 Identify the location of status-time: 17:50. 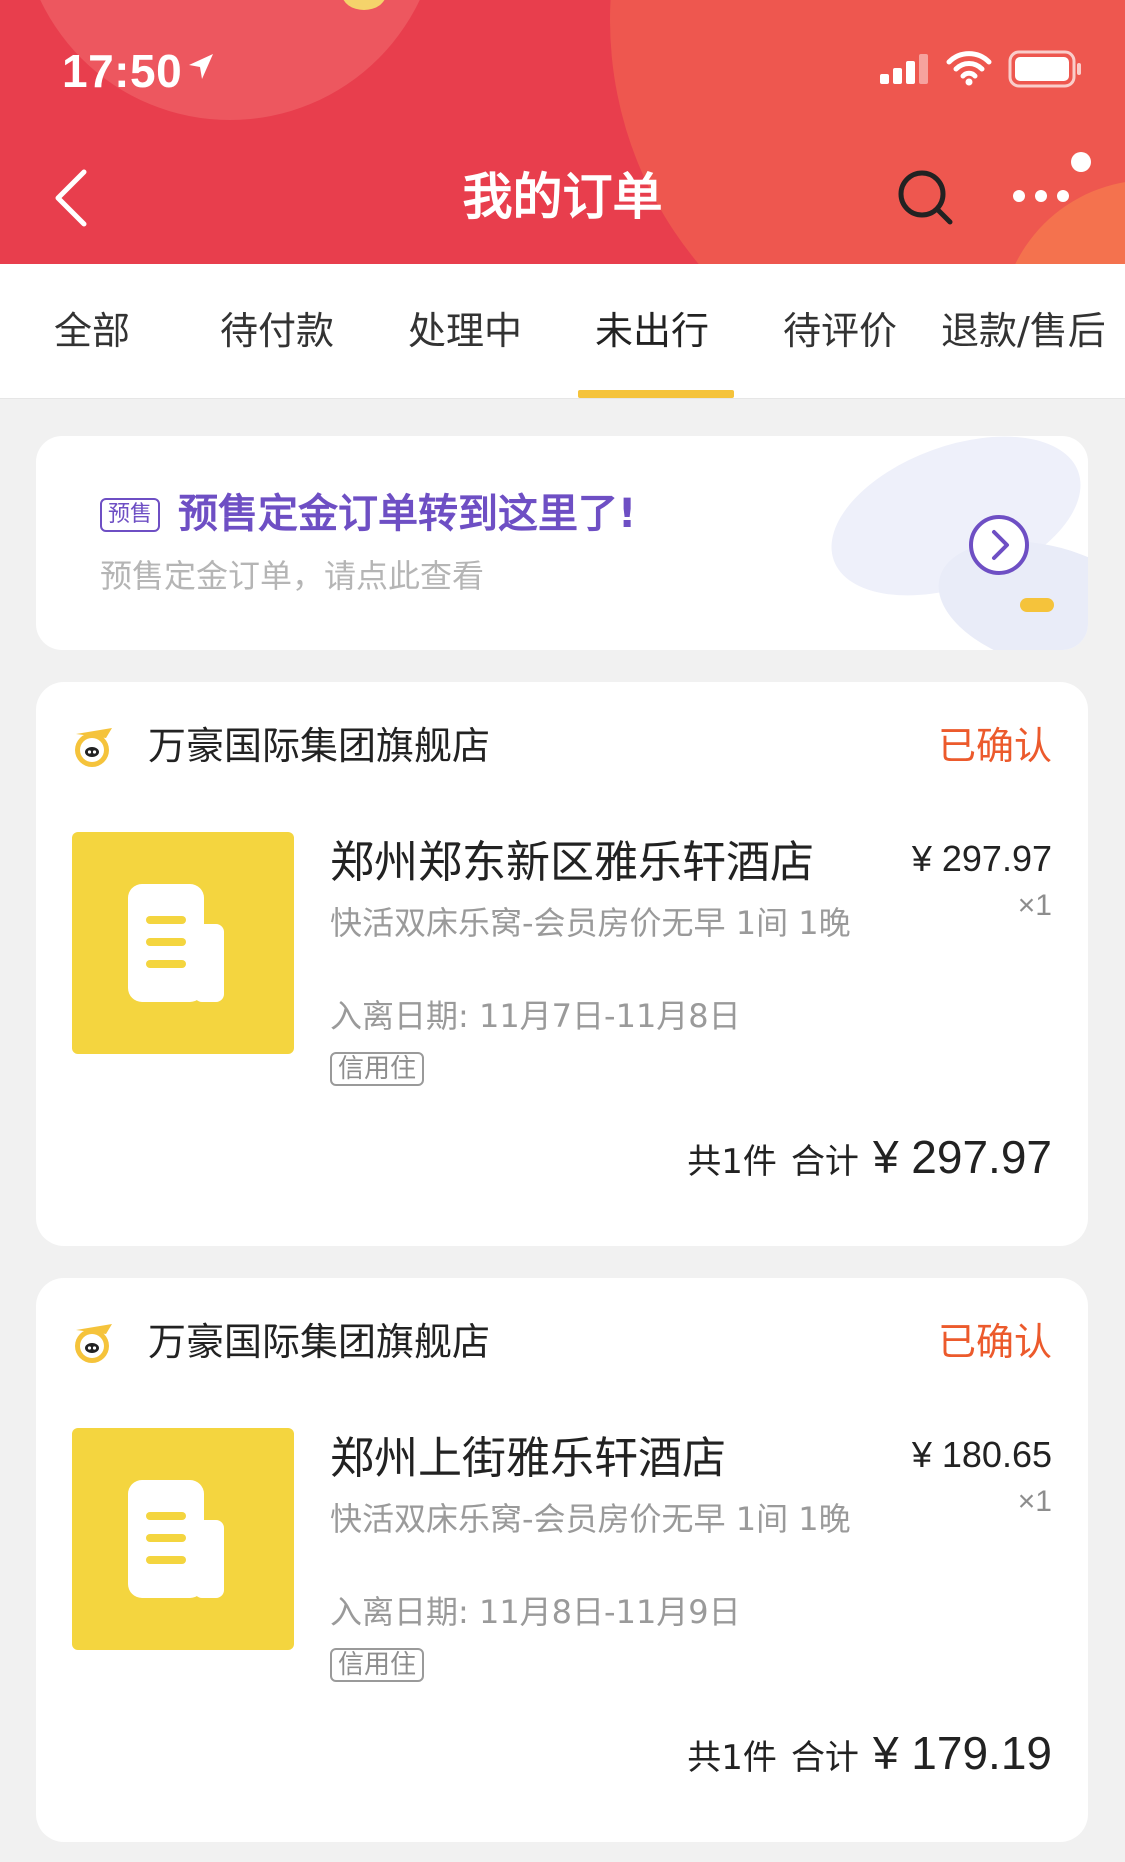
(122, 71).